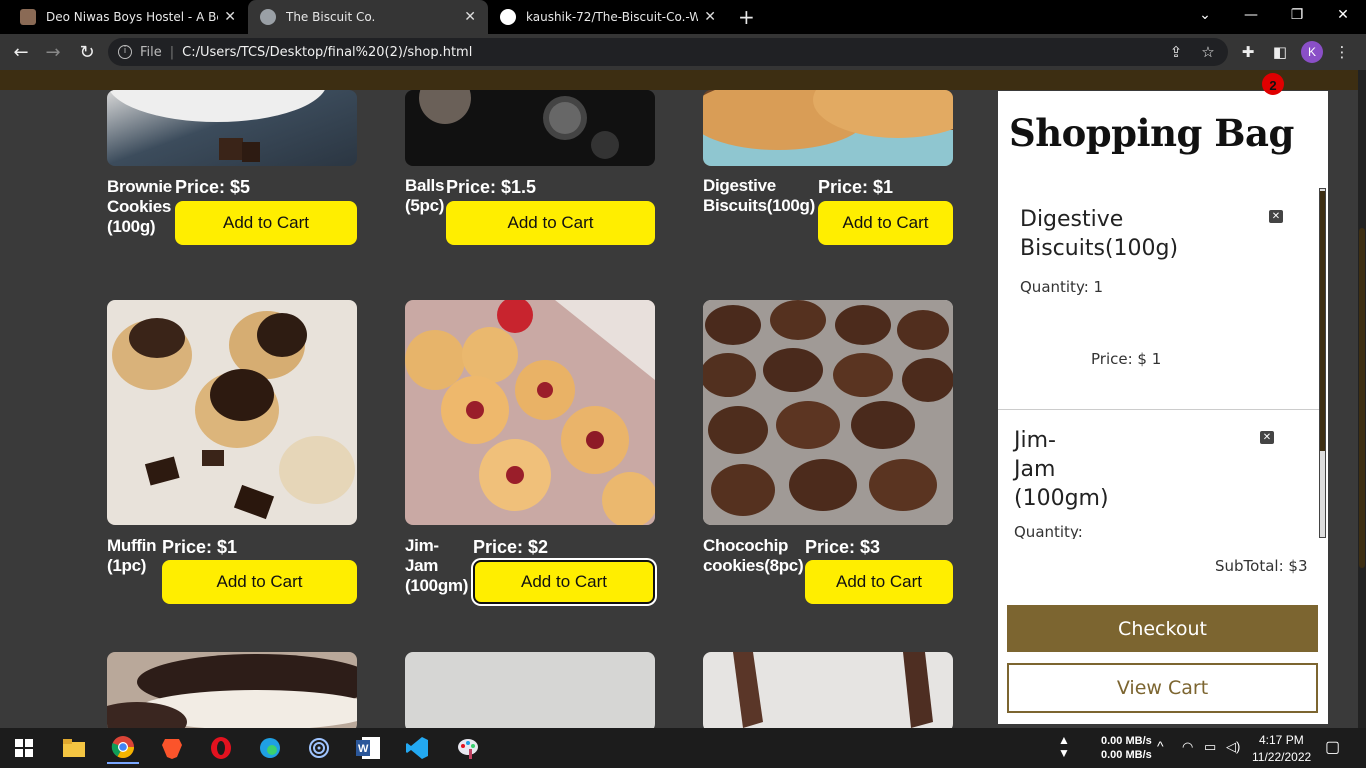 This screenshot has width=1366, height=768. Describe the element at coordinates (530, 128) in the screenshot. I see `product-image-balls` at that location.